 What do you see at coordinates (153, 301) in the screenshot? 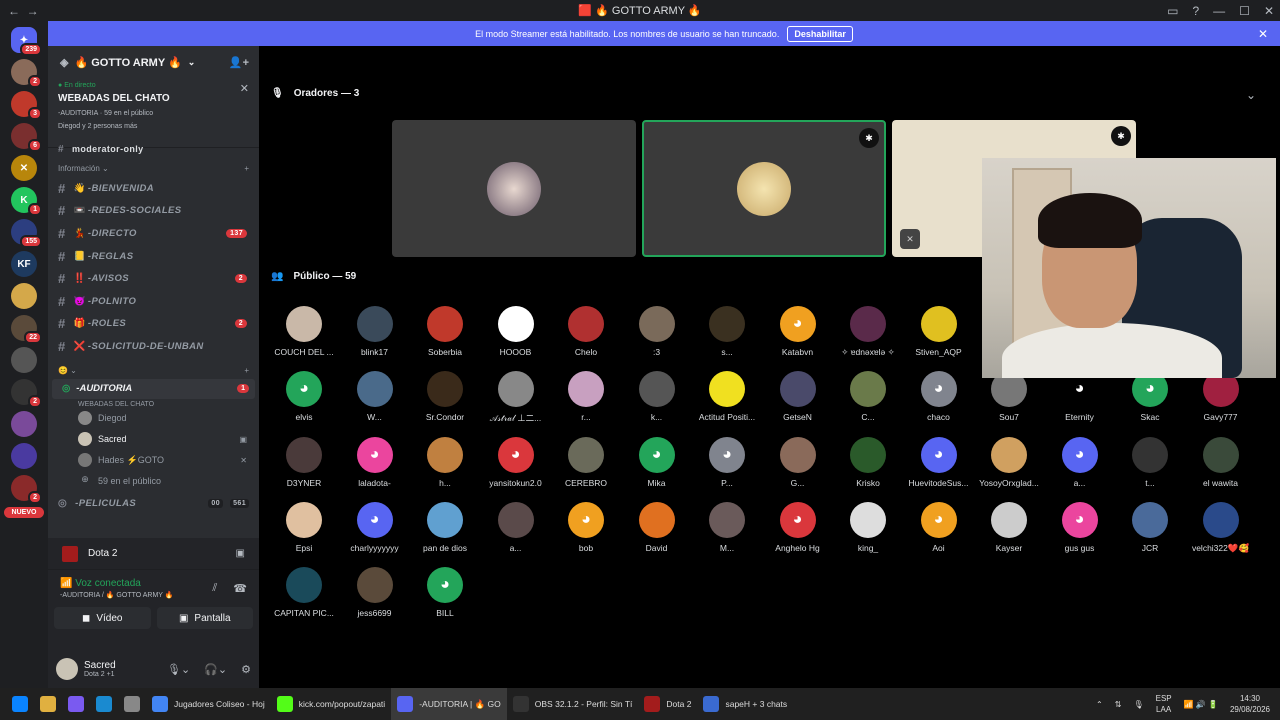
I see `channel-item: # 😈 -POLNITO` at bounding box center [153, 301].